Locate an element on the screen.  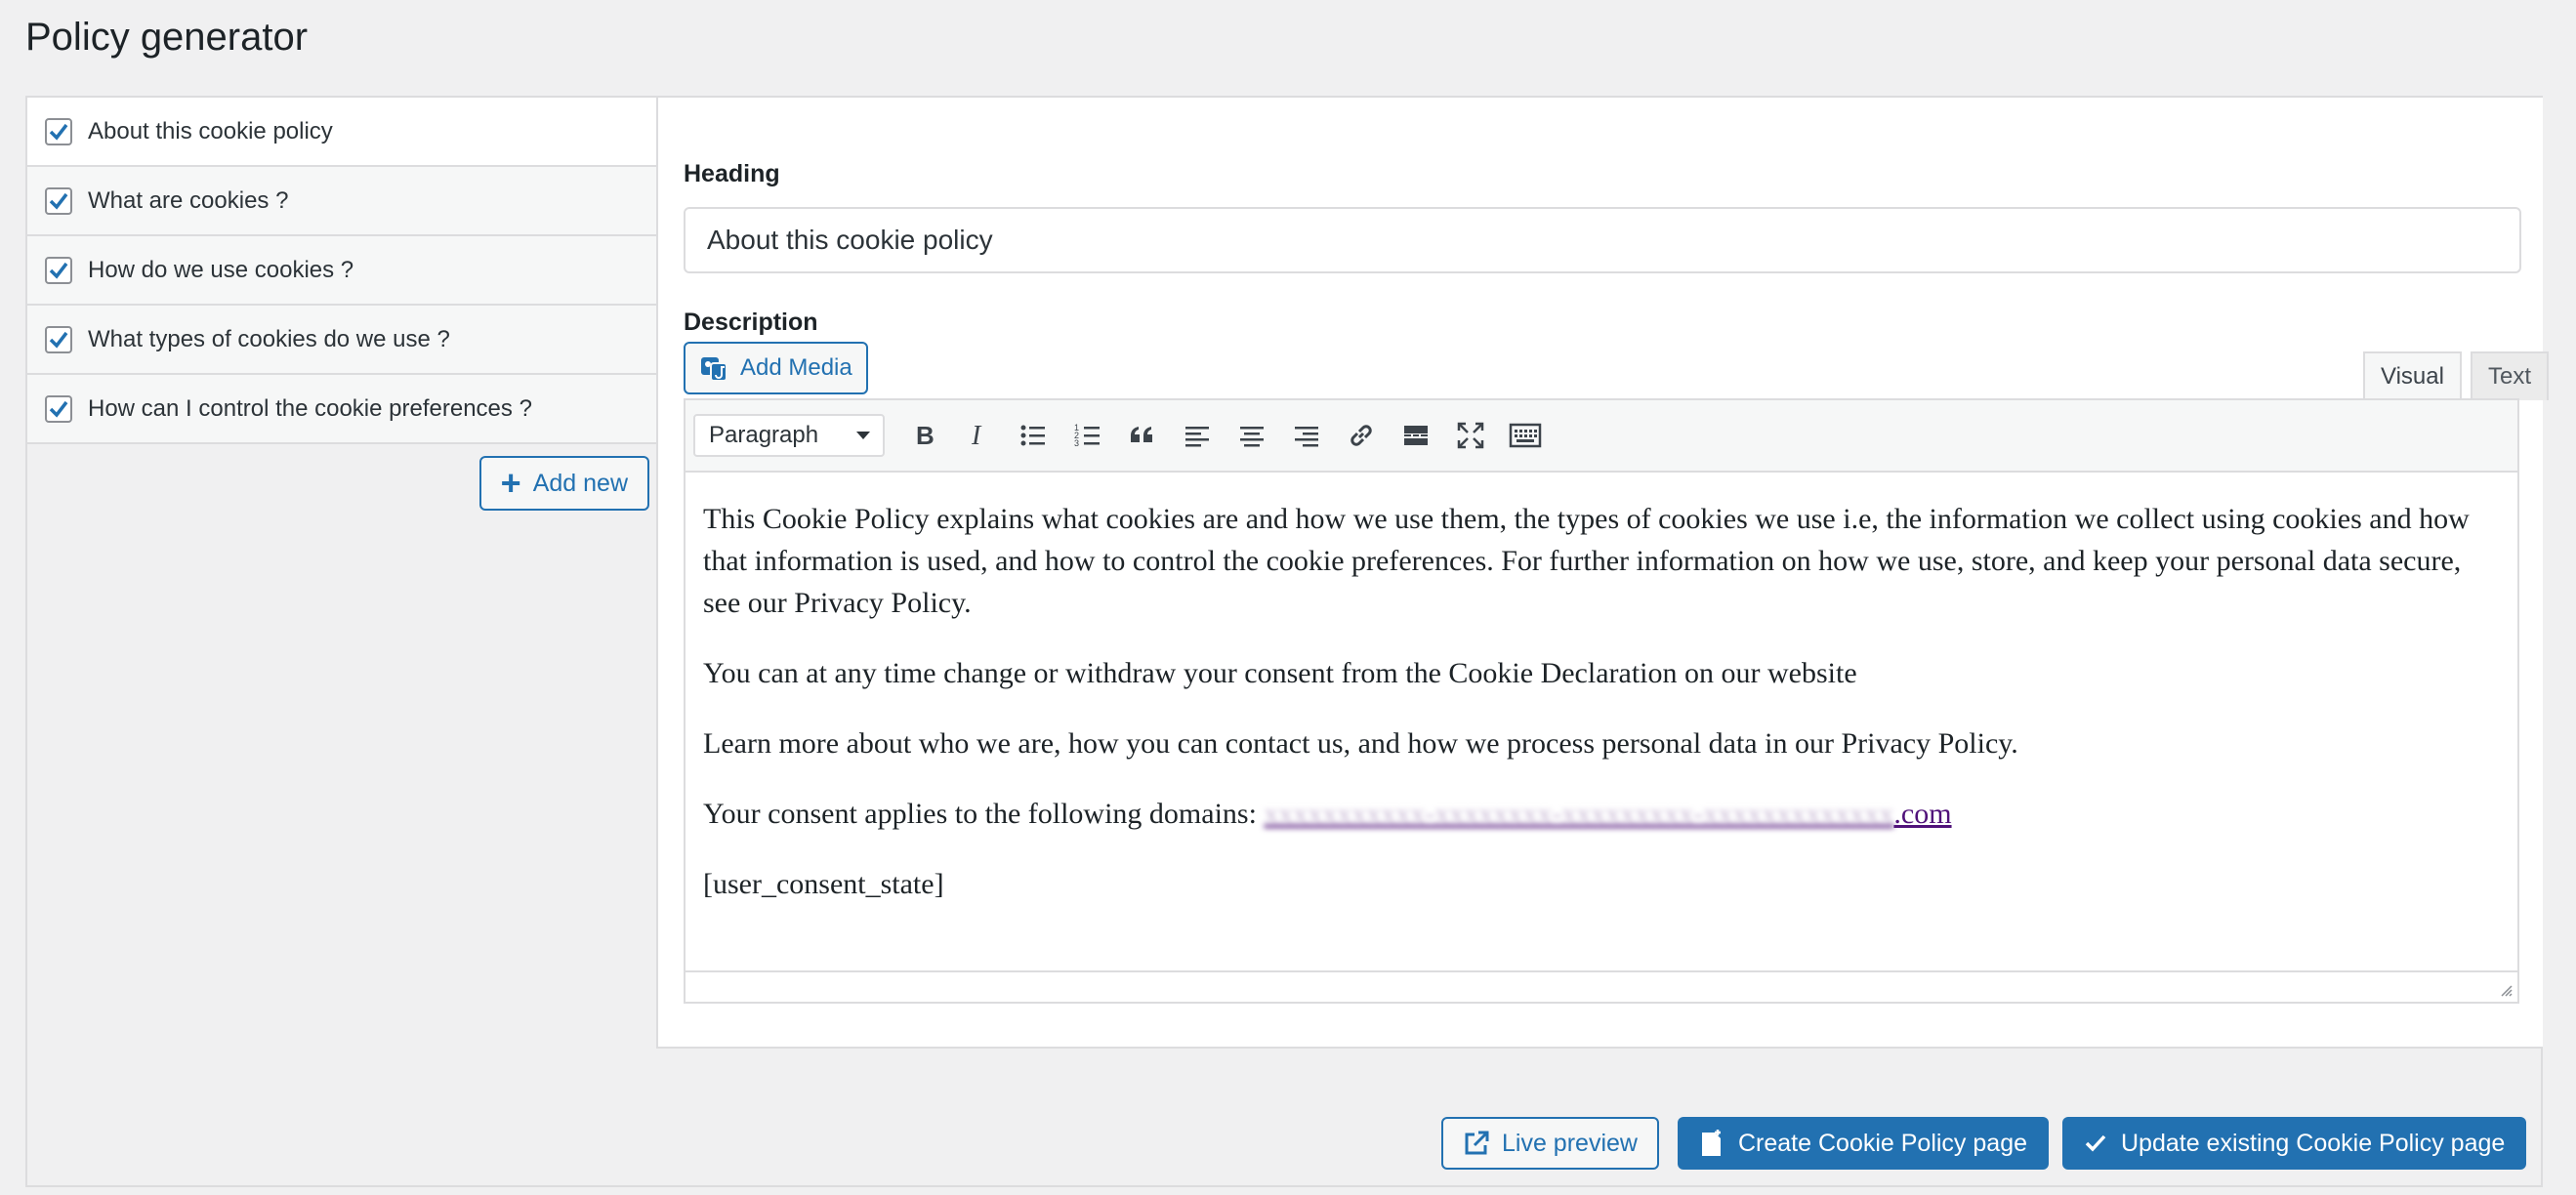
sidebar-item-label: What are cookies ? is located at coordinates (188, 200).